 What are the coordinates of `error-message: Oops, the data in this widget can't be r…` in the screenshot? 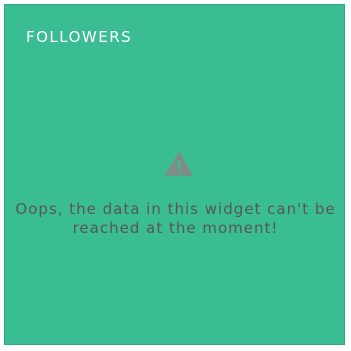 It's located at (175, 218).